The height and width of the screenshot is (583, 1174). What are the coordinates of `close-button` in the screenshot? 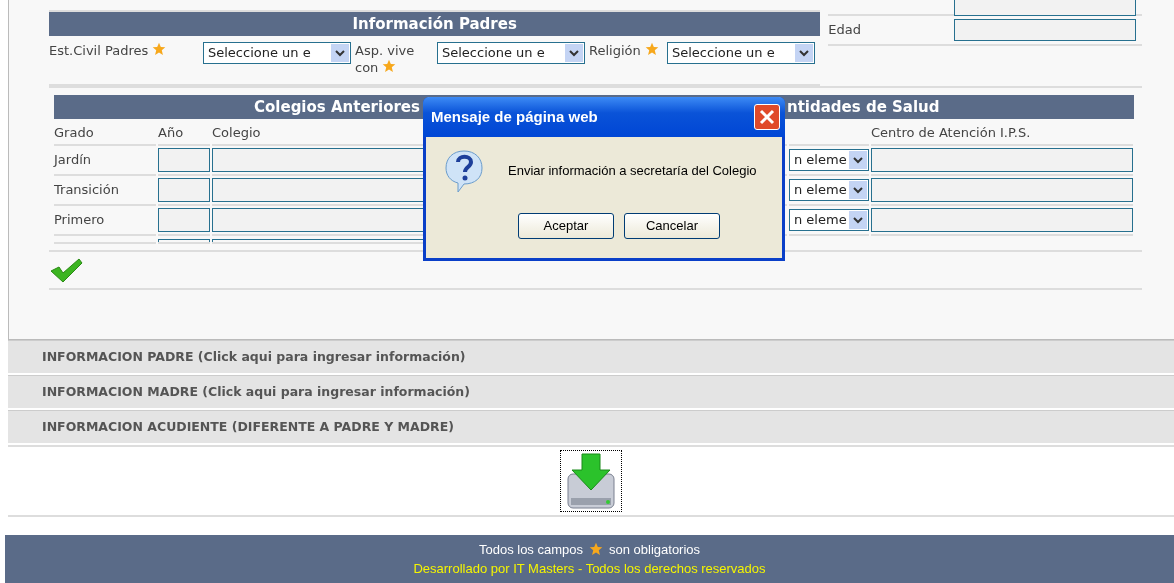 It's located at (767, 117).